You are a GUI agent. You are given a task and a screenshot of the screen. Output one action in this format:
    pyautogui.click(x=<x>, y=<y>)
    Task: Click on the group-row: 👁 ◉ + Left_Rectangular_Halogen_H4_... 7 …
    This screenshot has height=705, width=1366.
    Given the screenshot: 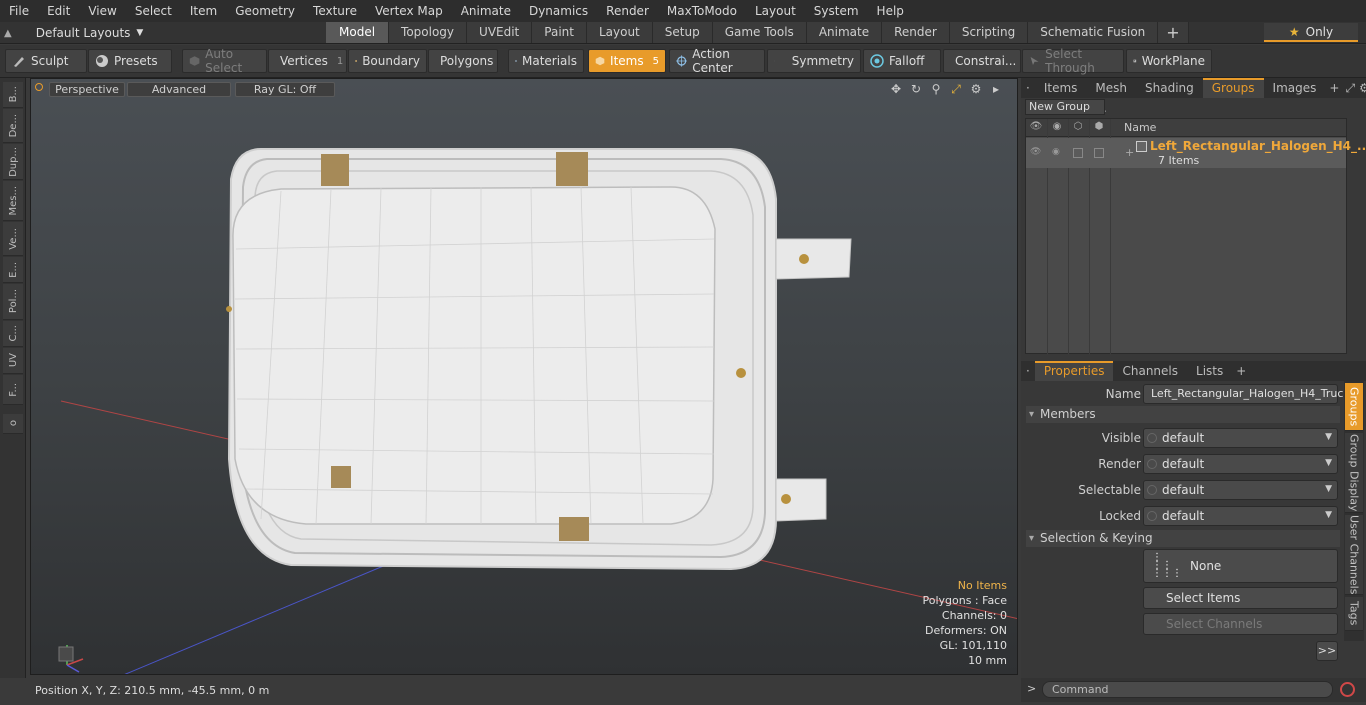 What is the action you would take?
    pyautogui.click(x=1196, y=153)
    